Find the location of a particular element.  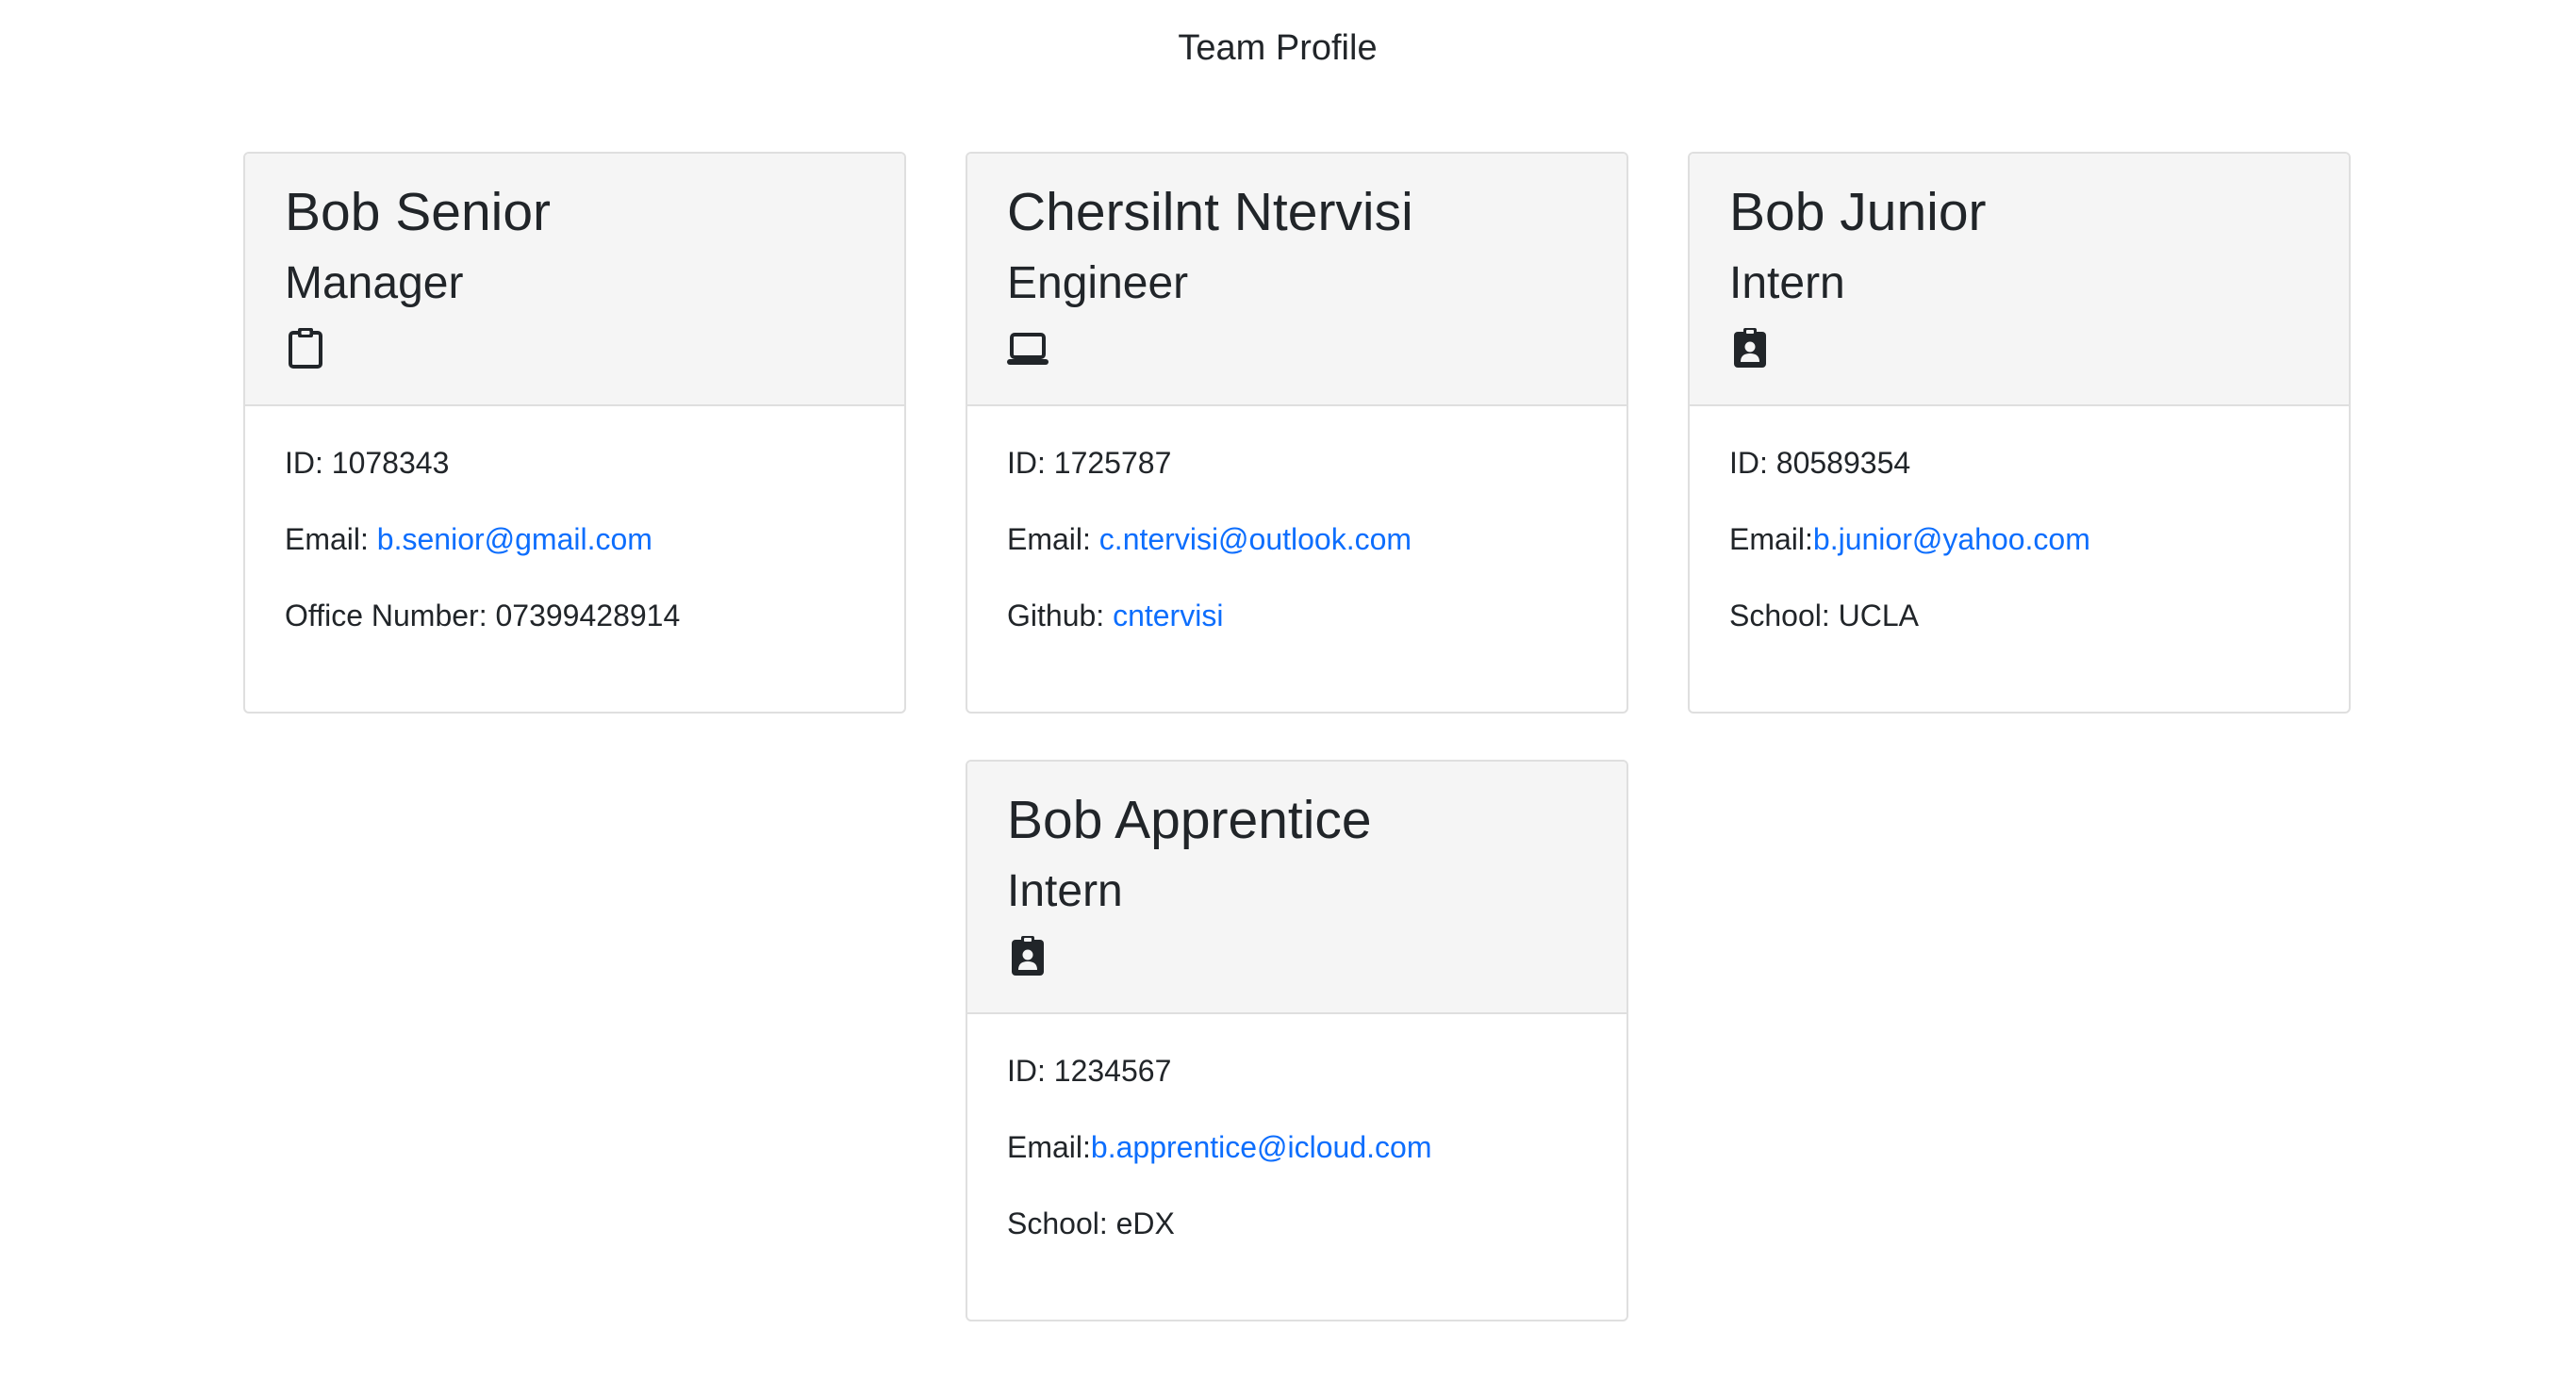

employee-name: Bob Junior is located at coordinates (1858, 212).